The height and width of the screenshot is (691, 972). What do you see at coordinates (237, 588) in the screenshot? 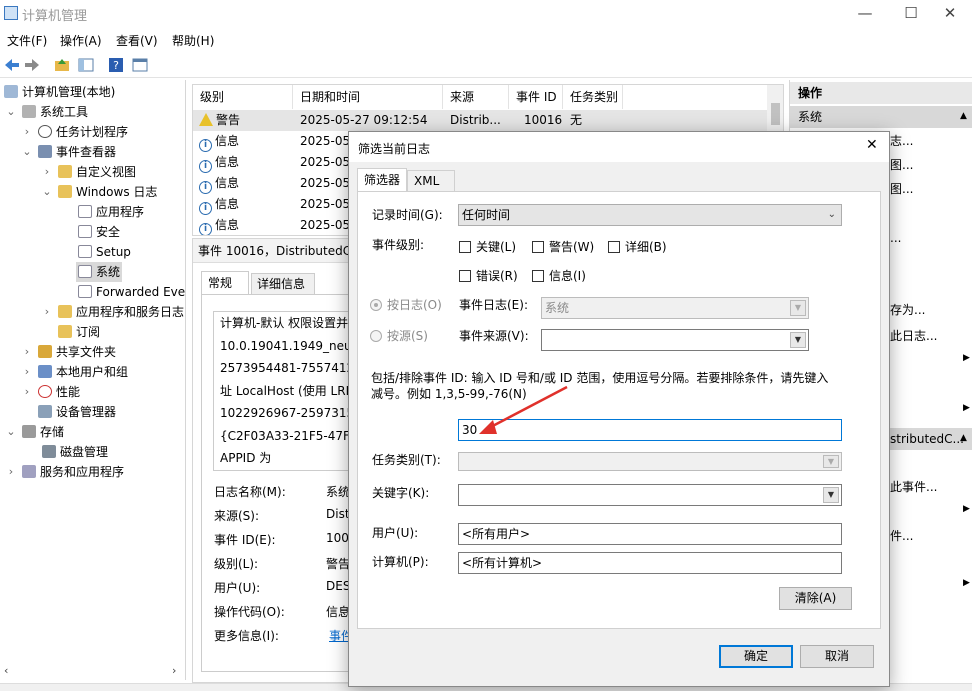
I see `prop-user-label: 用户(U):` at bounding box center [237, 588].